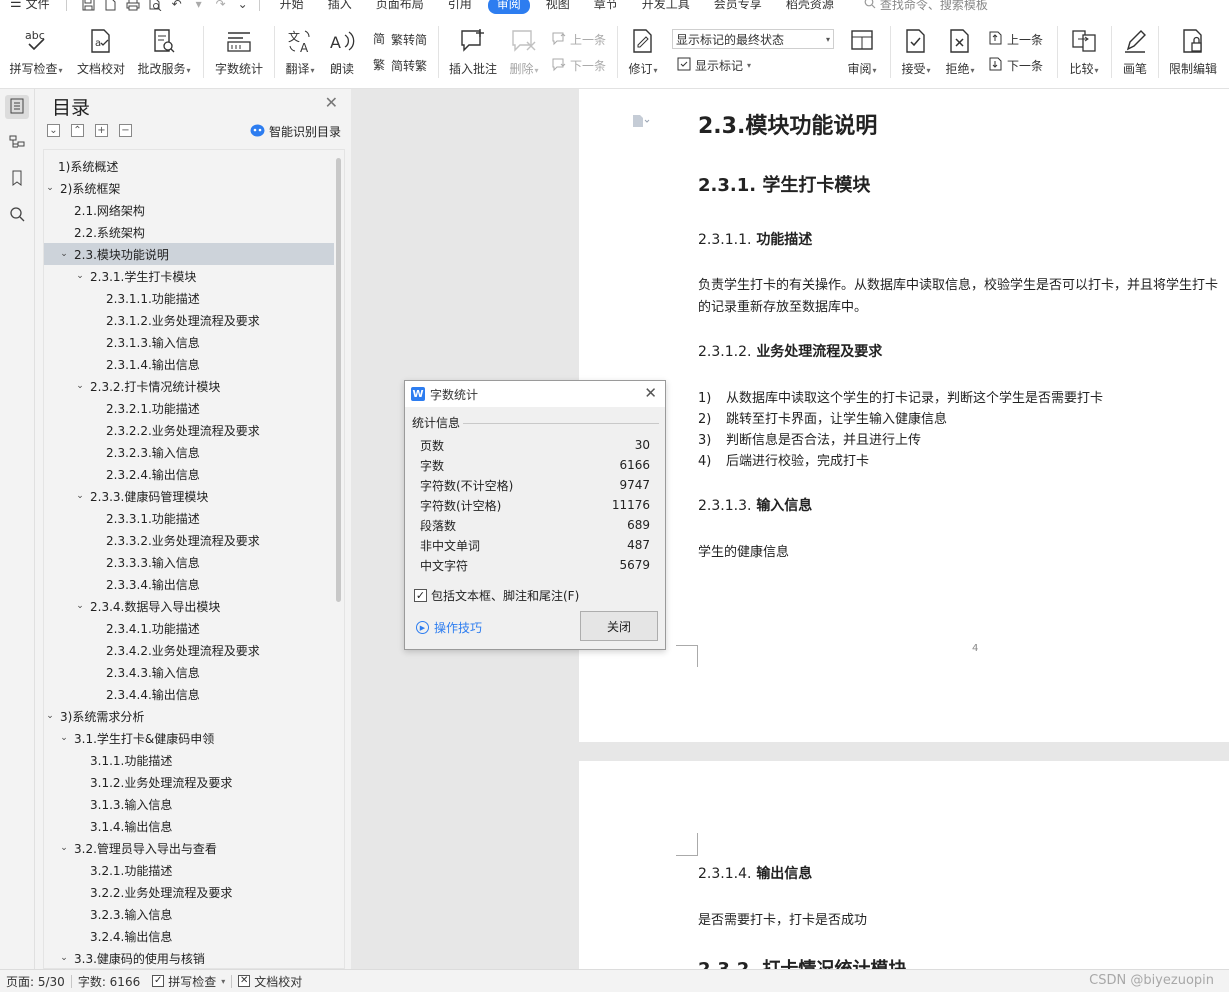 Image resolution: width=1229 pixels, height=992 pixels. I want to click on redo-icon: ↷, so click(221, 5).